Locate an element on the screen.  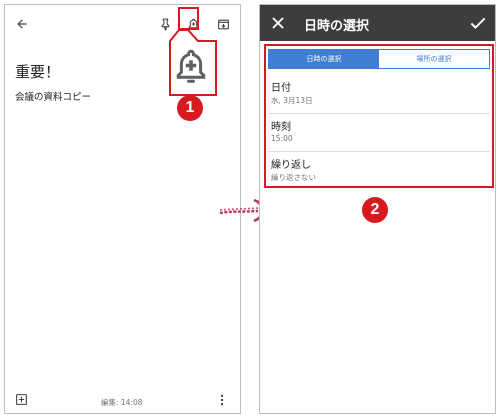
edited-timestamp: 編集: 14:08 is located at coordinates (122, 402).